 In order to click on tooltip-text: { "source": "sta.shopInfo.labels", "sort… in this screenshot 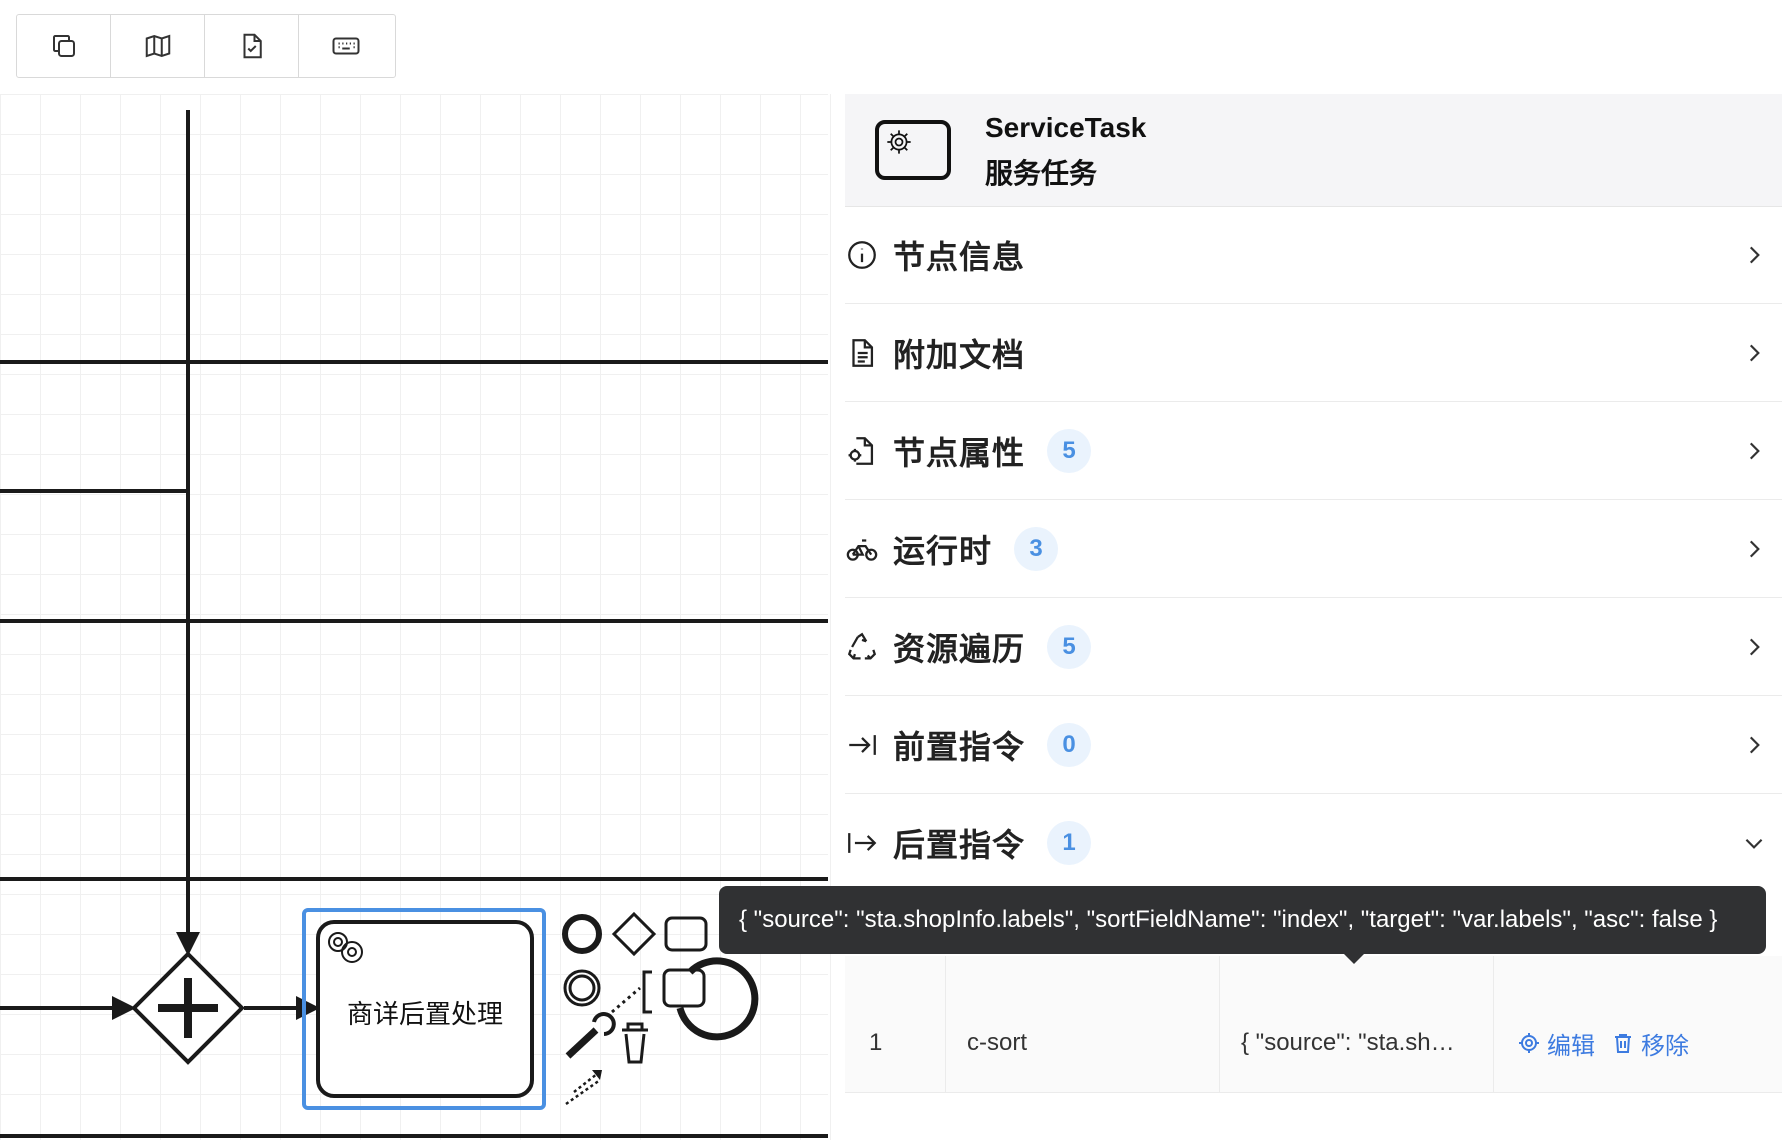, I will do `click(1228, 919)`.